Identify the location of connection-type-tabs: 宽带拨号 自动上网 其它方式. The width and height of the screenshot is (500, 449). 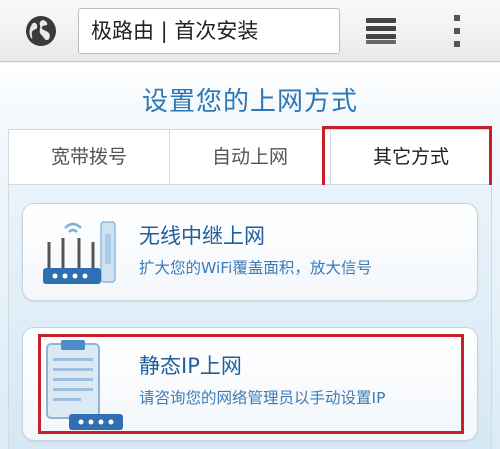
(250, 157).